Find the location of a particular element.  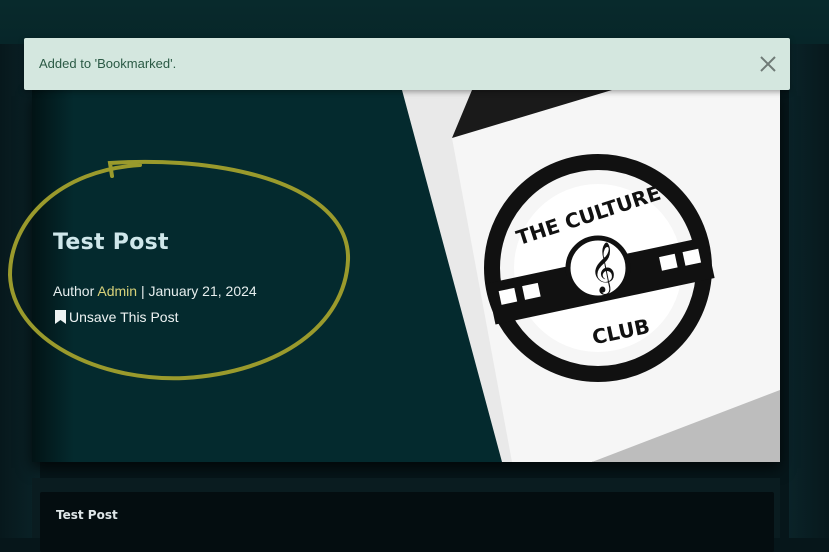

toast-message: Added to 'Bookmarked'. is located at coordinates (108, 63).